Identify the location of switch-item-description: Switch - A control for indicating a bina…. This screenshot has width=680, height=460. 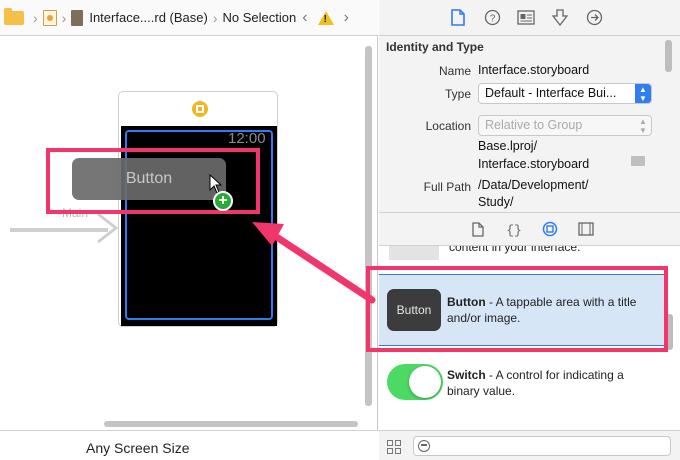
(552, 383).